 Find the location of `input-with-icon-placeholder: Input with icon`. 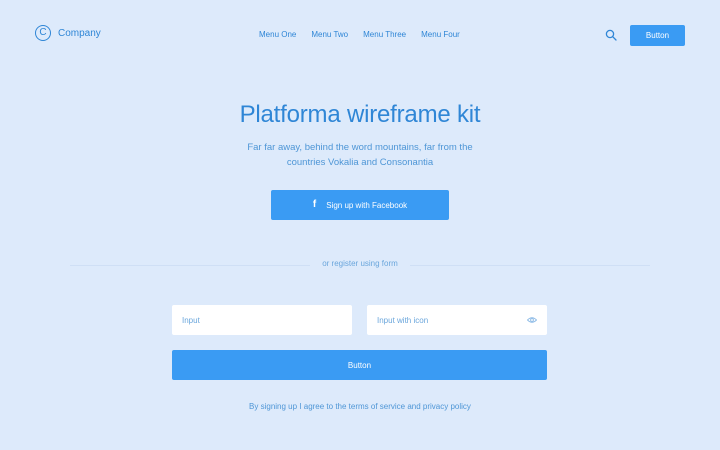

input-with-icon-placeholder: Input with icon is located at coordinates (403, 320).